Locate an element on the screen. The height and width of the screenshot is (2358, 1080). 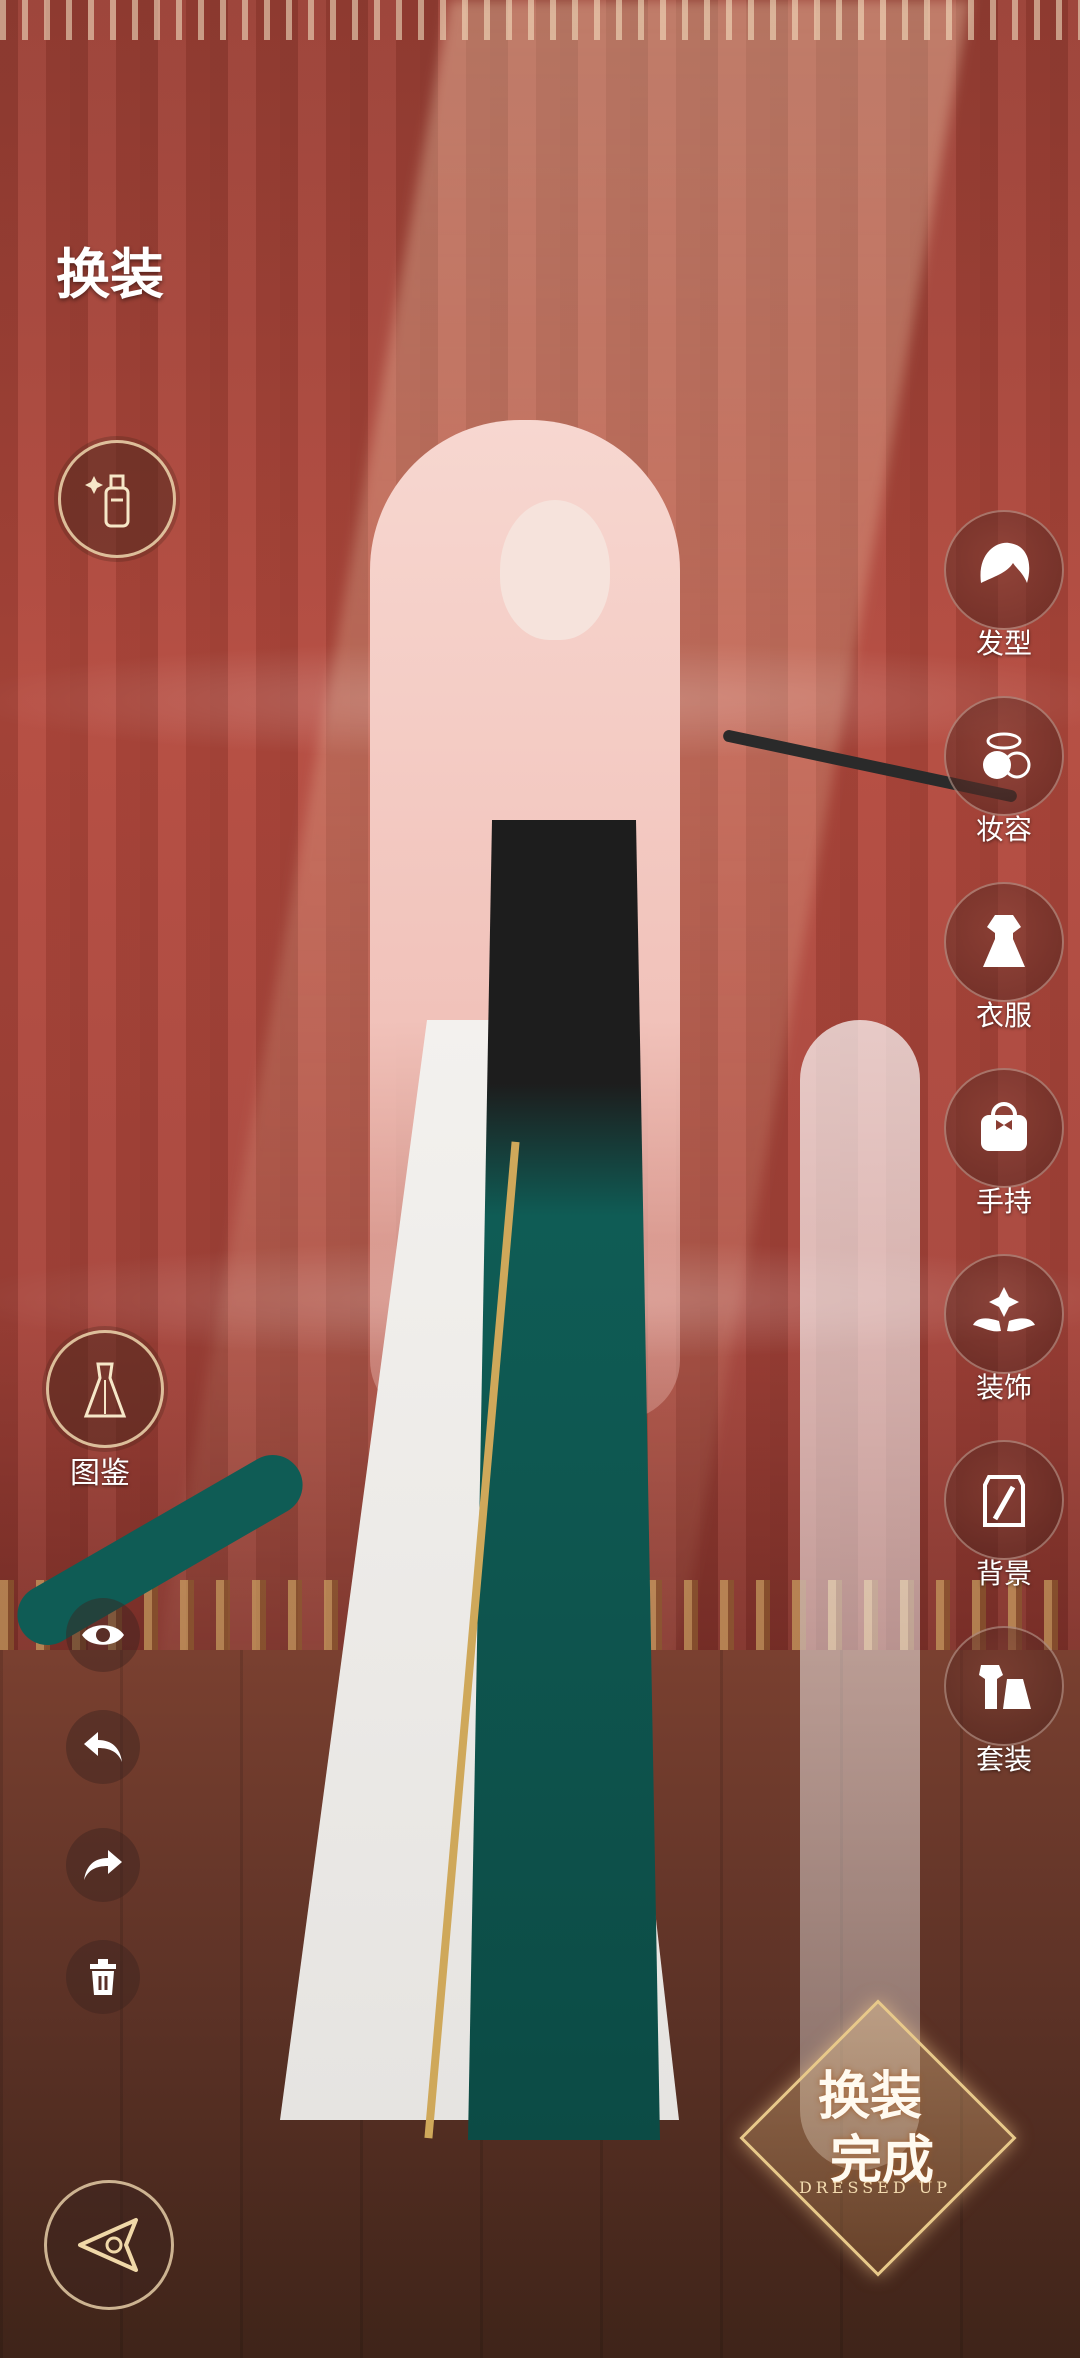
character-scarf is located at coordinates (860, 1595).